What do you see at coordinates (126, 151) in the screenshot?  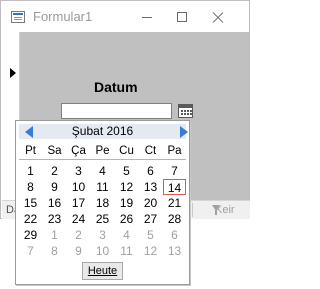 I see `weekday-label: Cu` at bounding box center [126, 151].